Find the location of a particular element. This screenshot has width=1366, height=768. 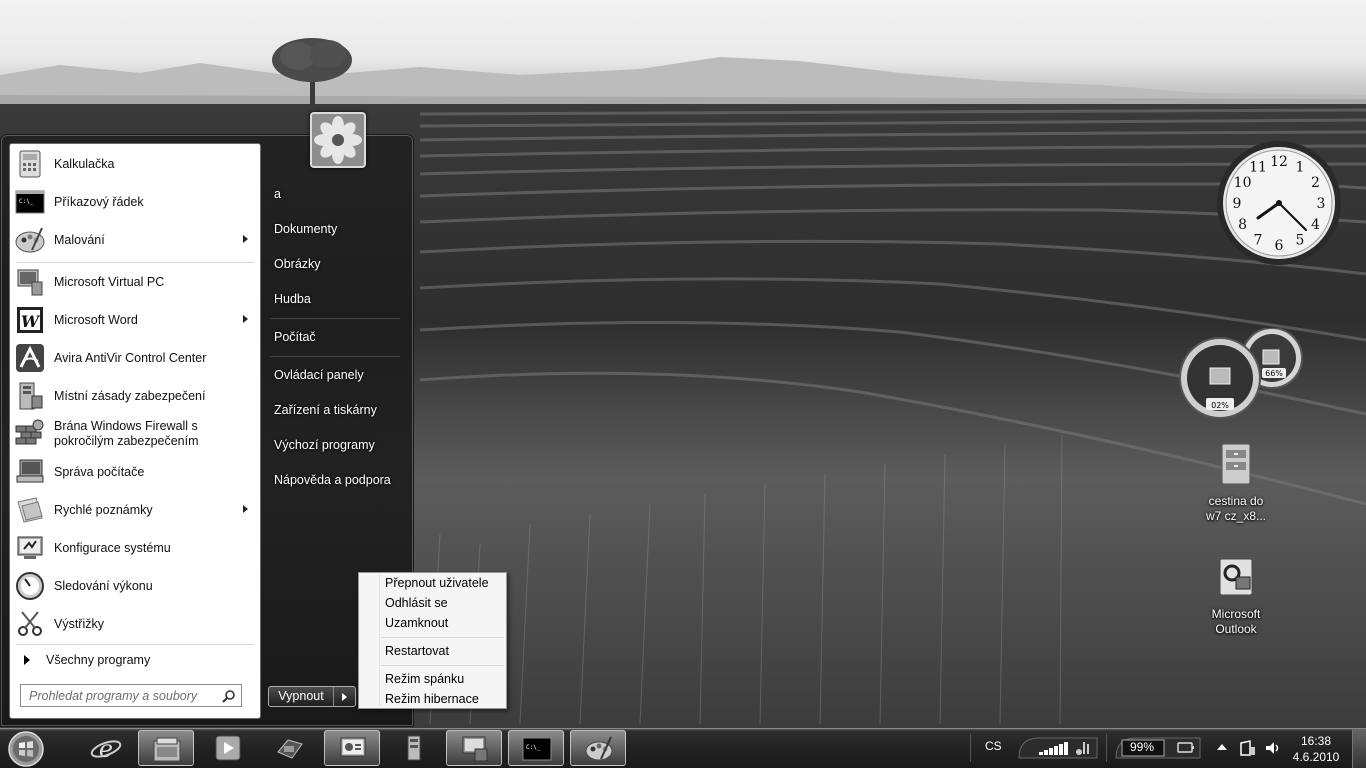

start-item-documents: Dokumenty is located at coordinates (336, 229).